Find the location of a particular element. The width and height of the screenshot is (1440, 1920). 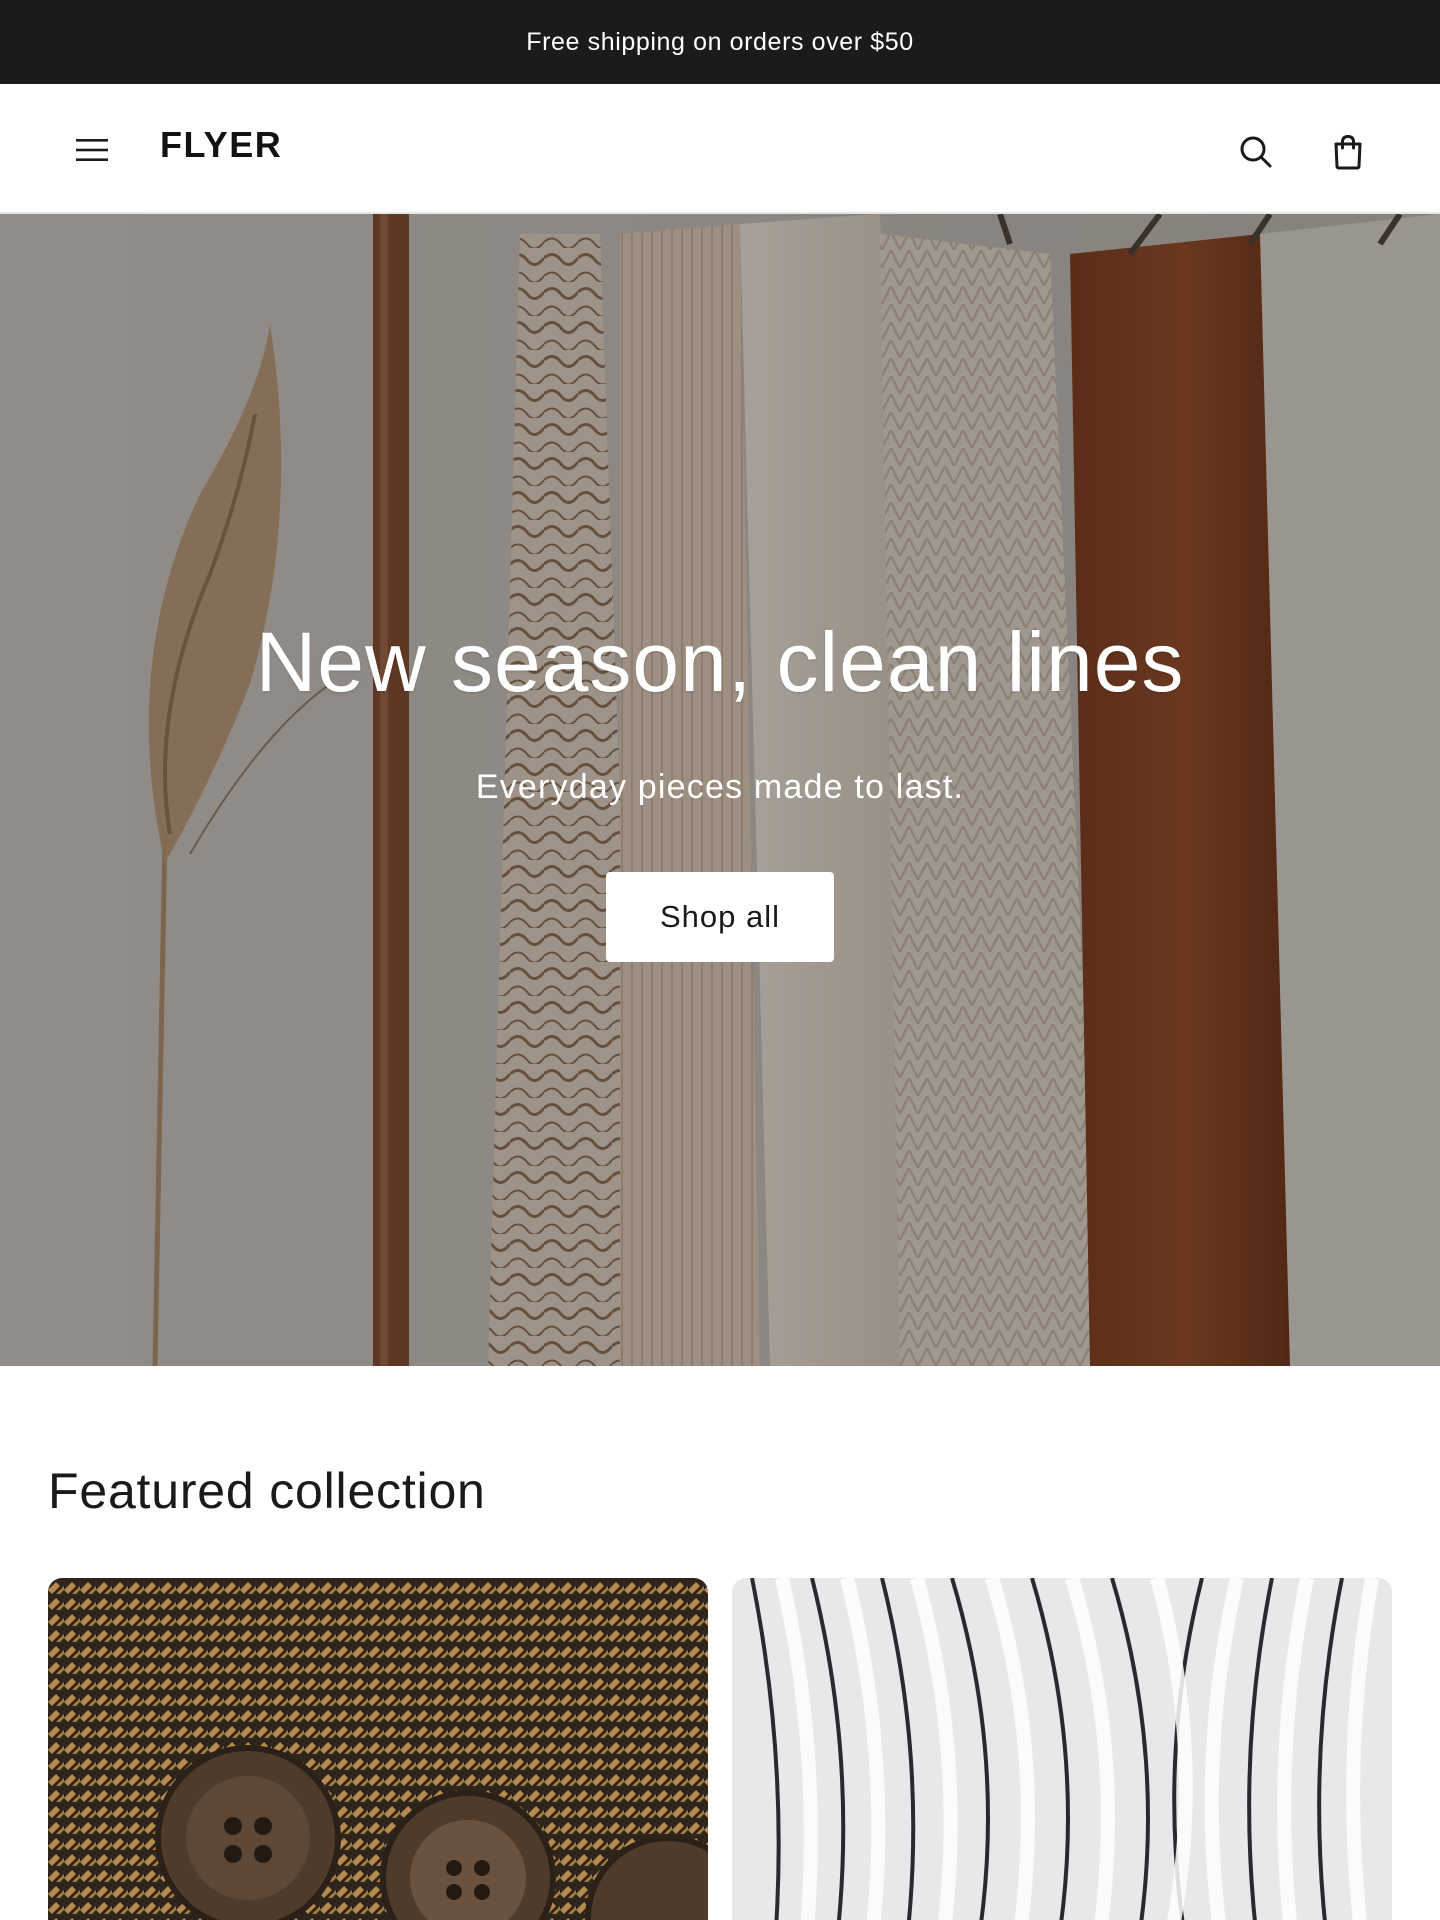

shopping-bag-icon is located at coordinates (1348, 152).